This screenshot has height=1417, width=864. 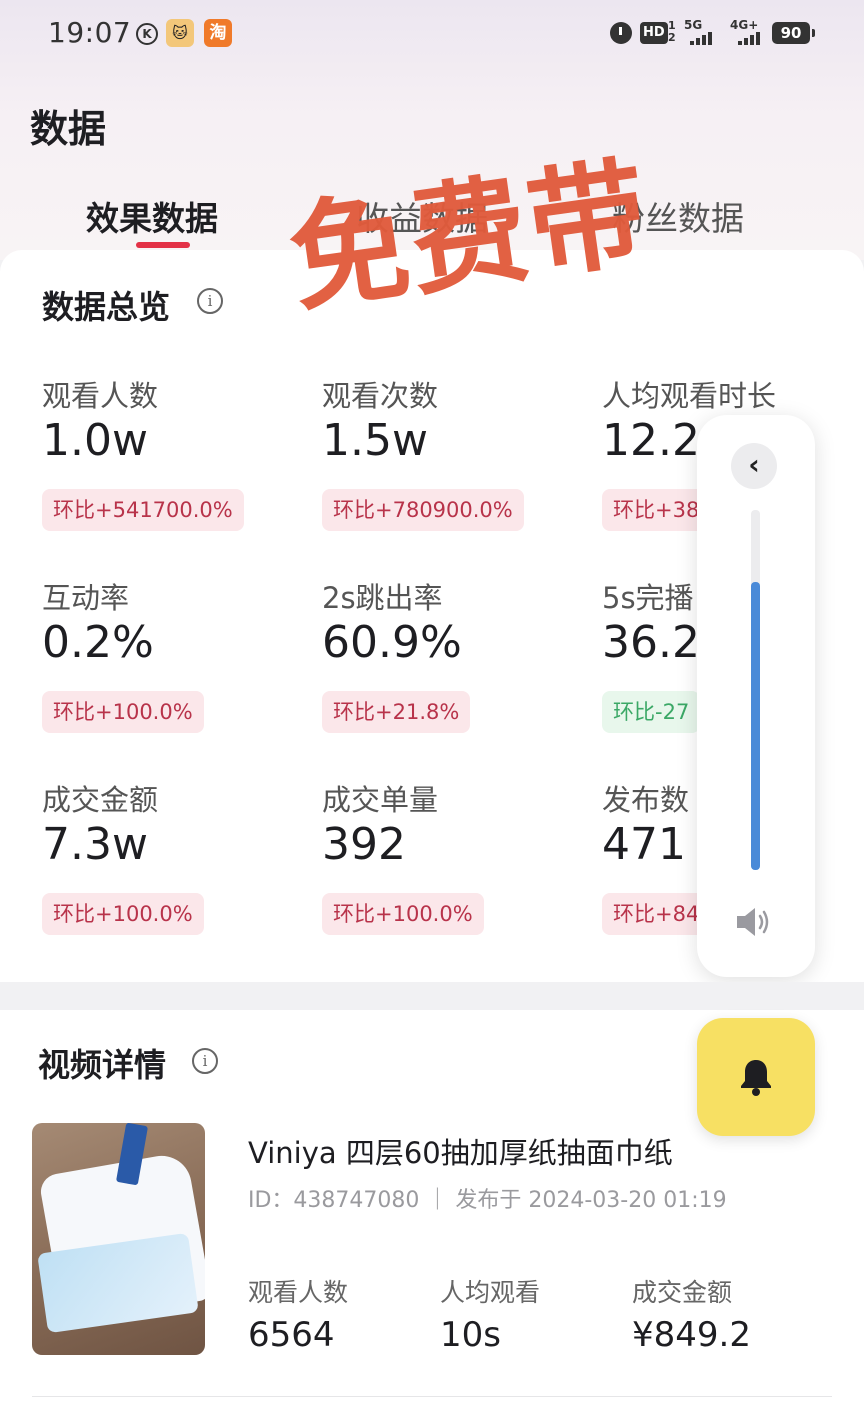 What do you see at coordinates (644, 844) in the screenshot?
I see `metric-value: 471` at bounding box center [644, 844].